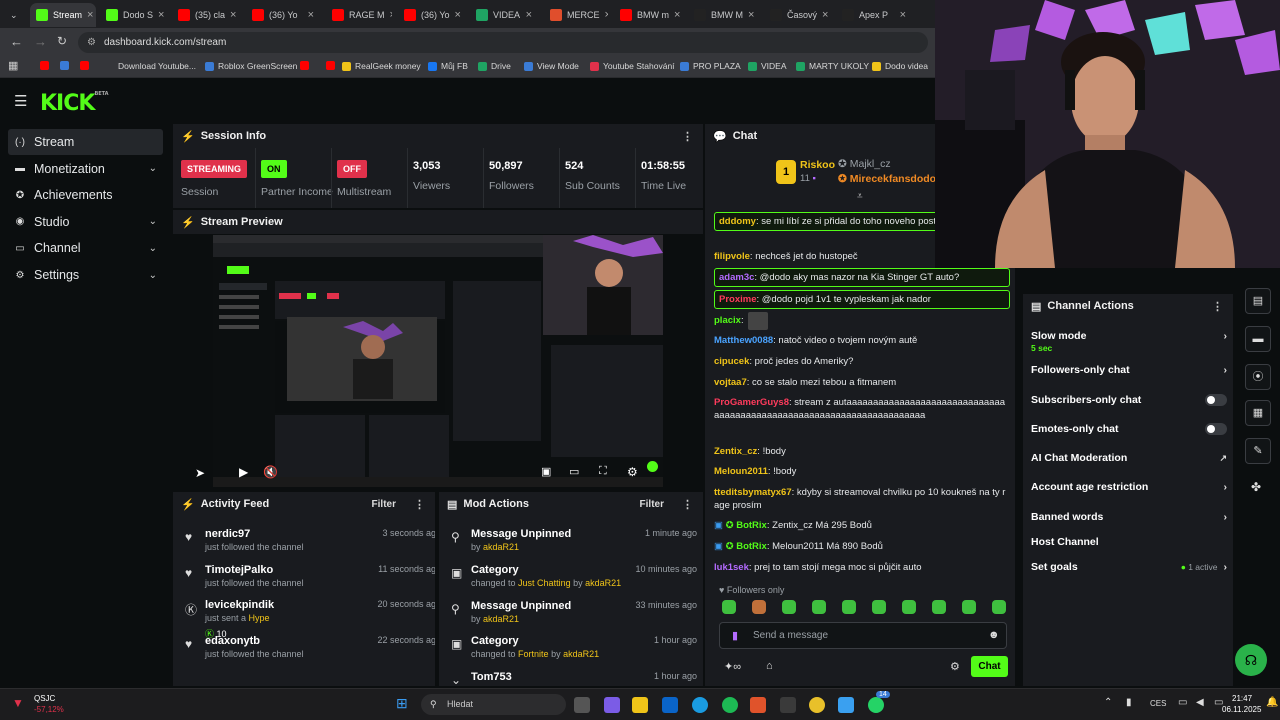  I want to click on status-badge: STREAMING, so click(214, 169).